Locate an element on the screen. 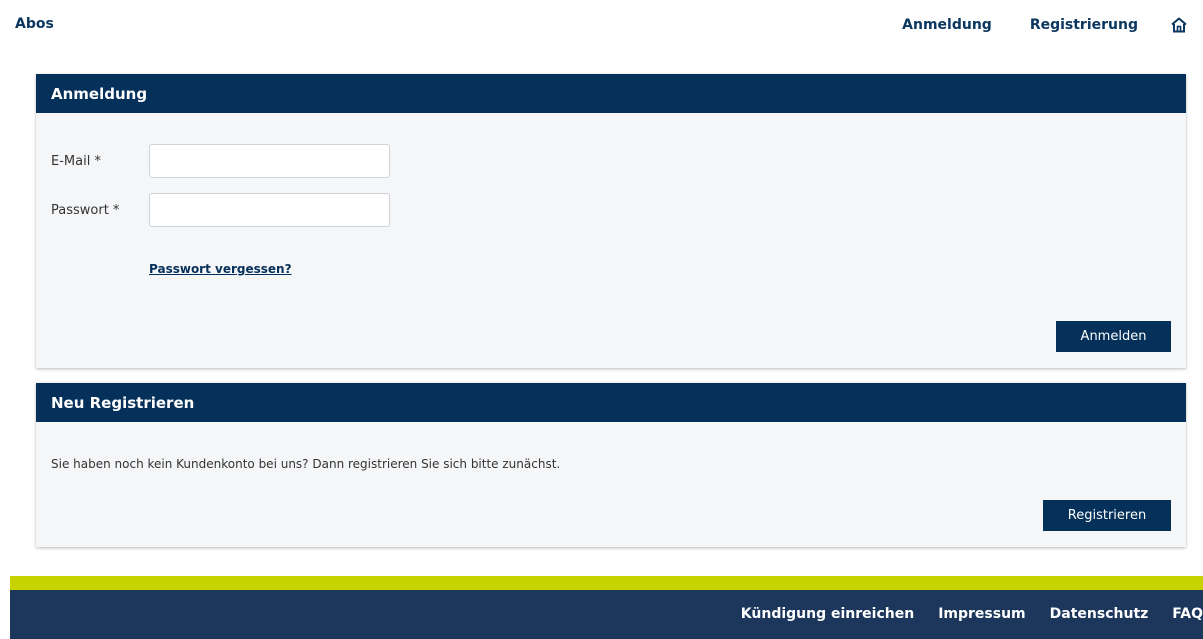 Image resolution: width=1203 pixels, height=639 pixels. password-field is located at coordinates (269, 210).